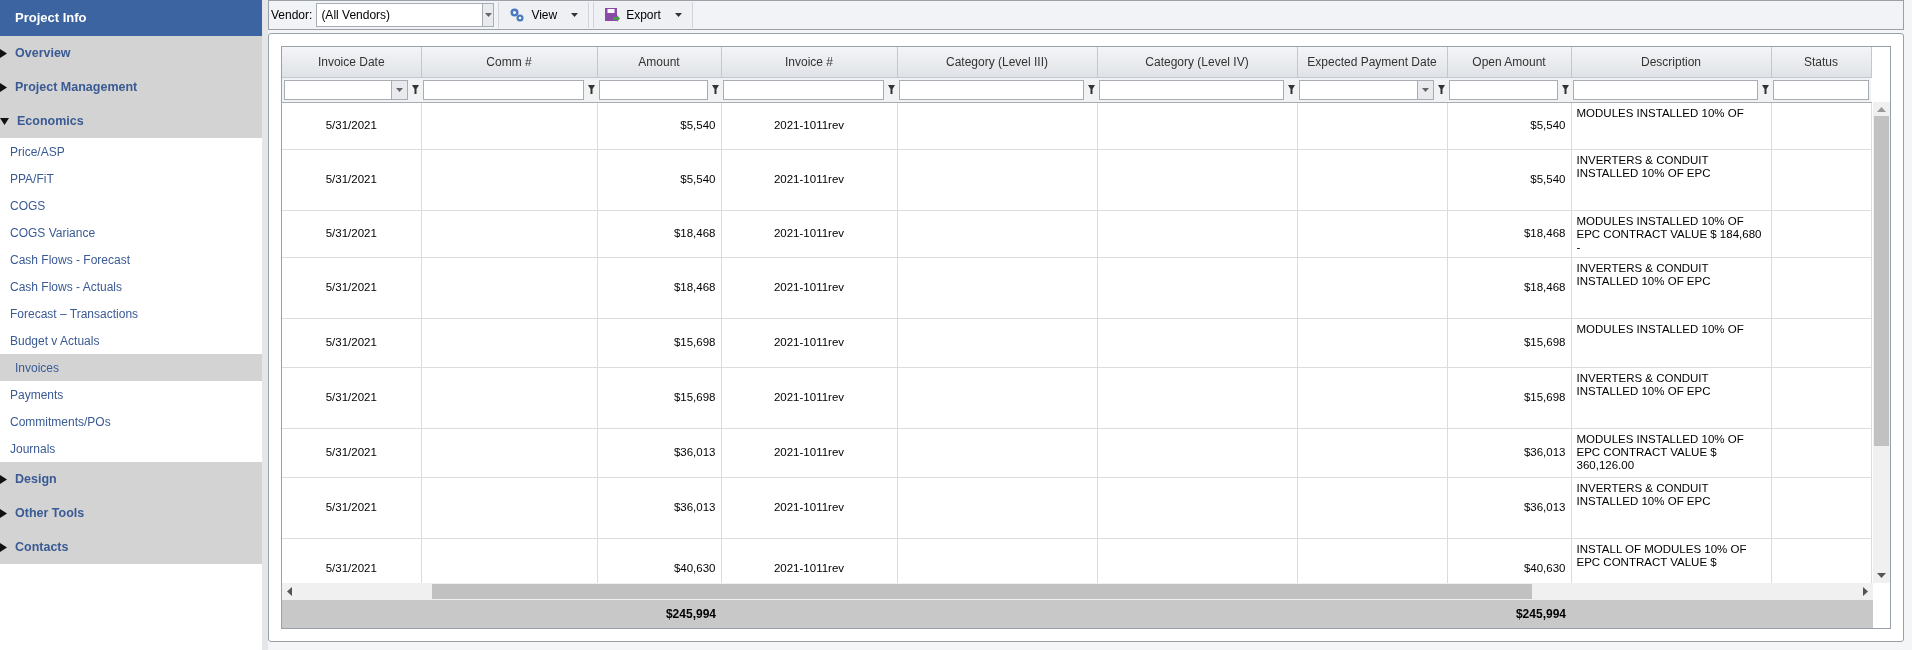  I want to click on scroll-up-icon, so click(1881, 109).